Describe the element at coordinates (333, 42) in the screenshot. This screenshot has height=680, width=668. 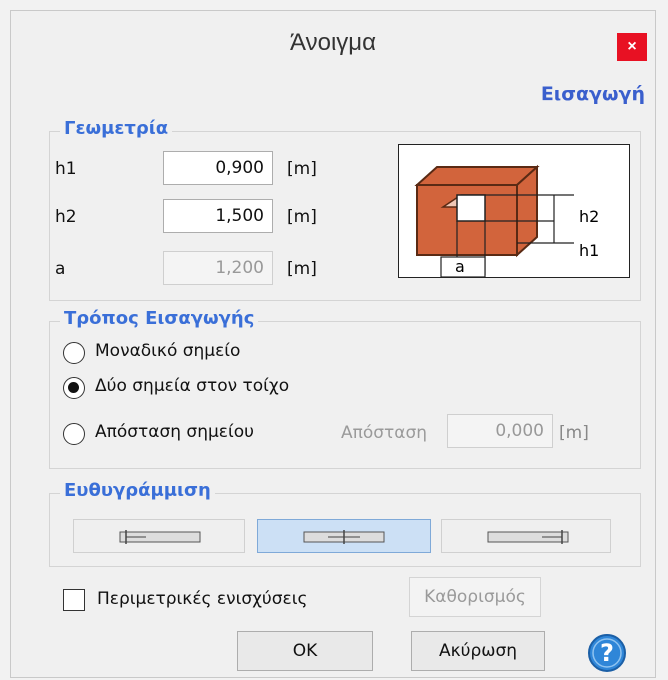
I see `dialog-title: Άνοιγμα` at that location.